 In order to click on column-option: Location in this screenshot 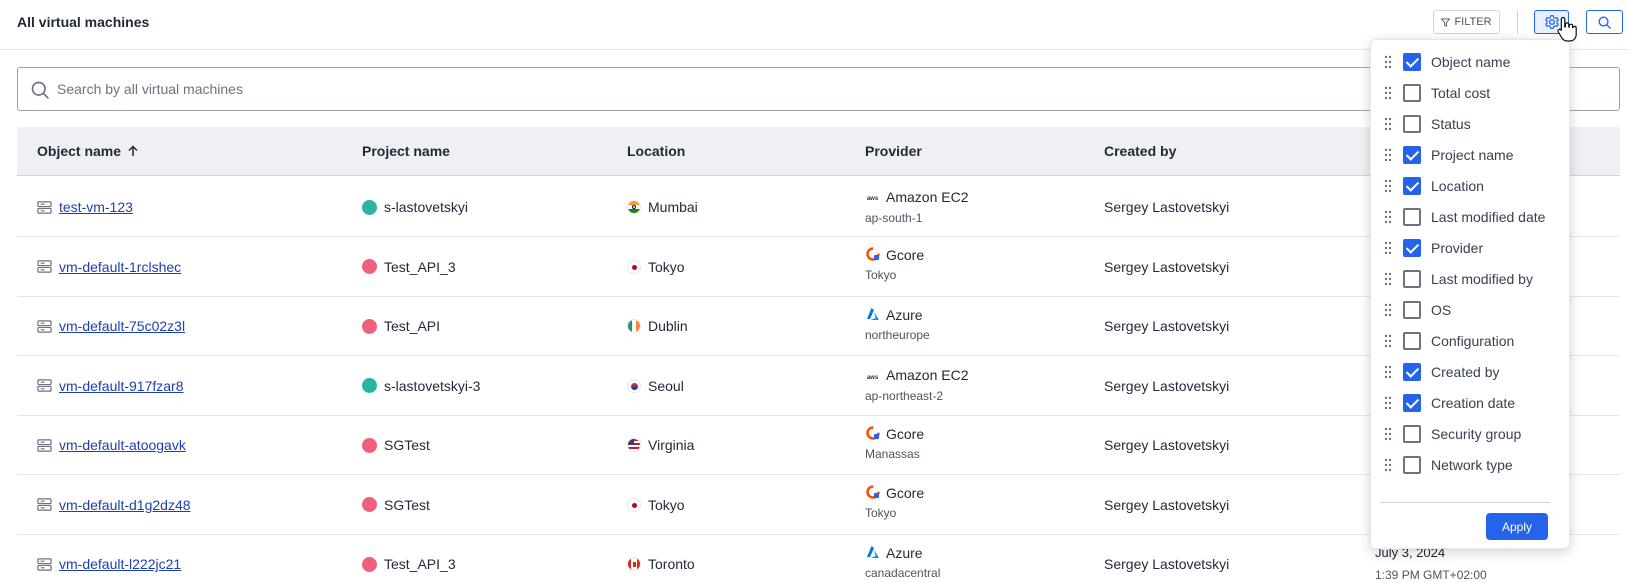, I will do `click(1471, 186)`.